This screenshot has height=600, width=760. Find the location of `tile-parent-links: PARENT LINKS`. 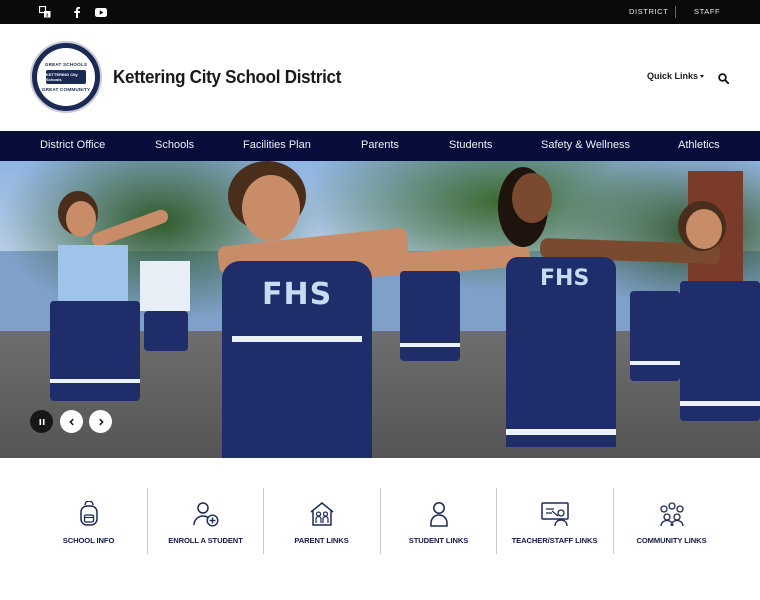

tile-parent-links: PARENT LINKS is located at coordinates (321, 521).